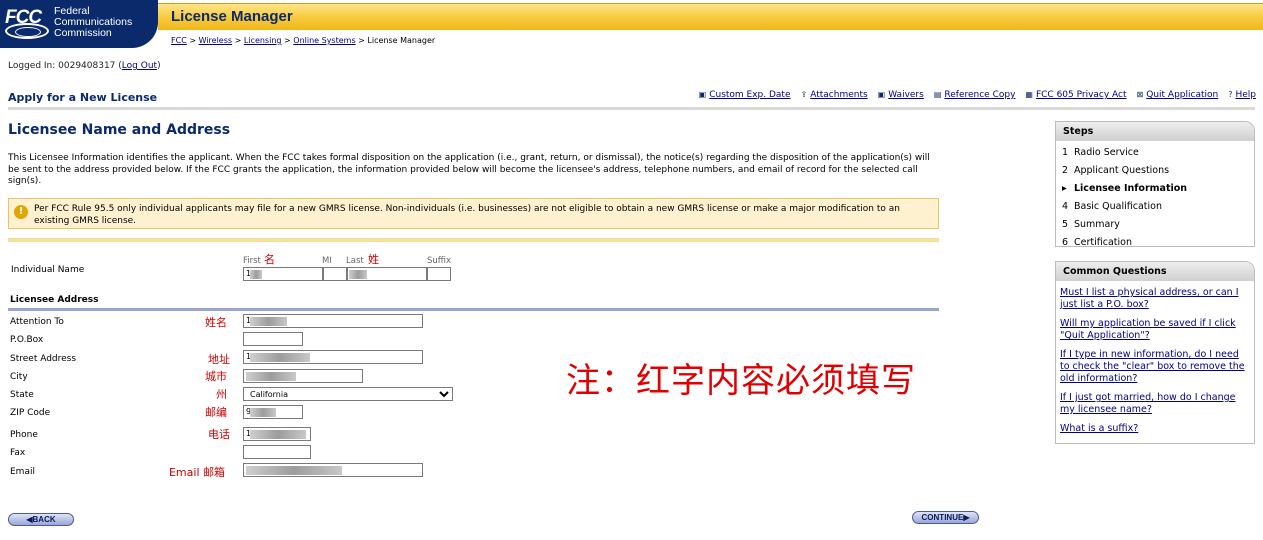 The height and width of the screenshot is (540, 1263). Describe the element at coordinates (333, 321) in the screenshot. I see `attention-input: 1` at that location.